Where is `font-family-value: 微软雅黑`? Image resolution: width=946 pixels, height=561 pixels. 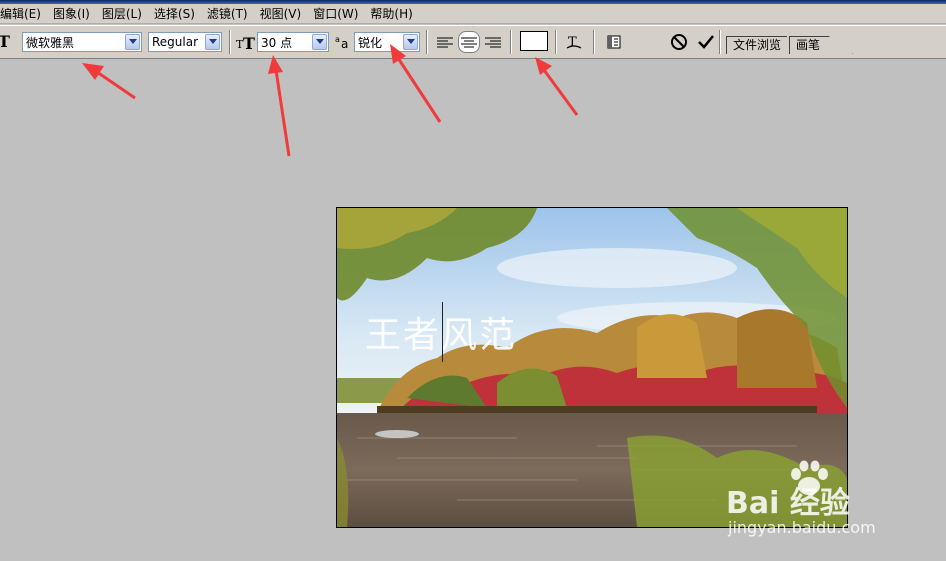 font-family-value: 微软雅黑 is located at coordinates (50, 42).